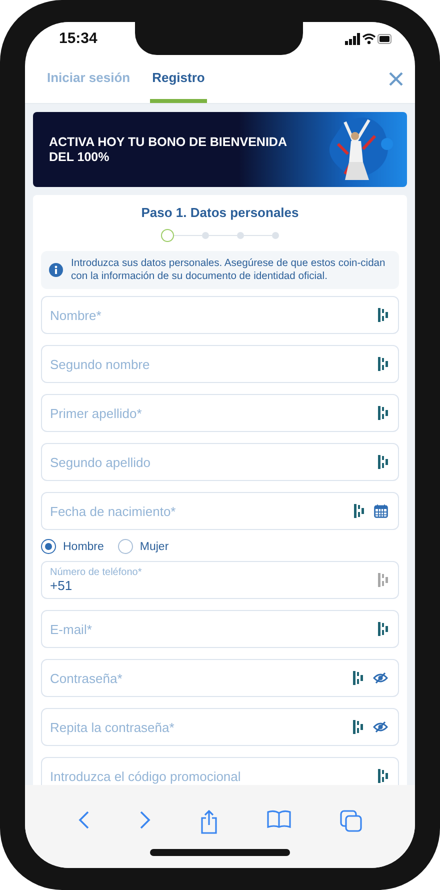  I want to click on radio-label: Mujer, so click(154, 546).